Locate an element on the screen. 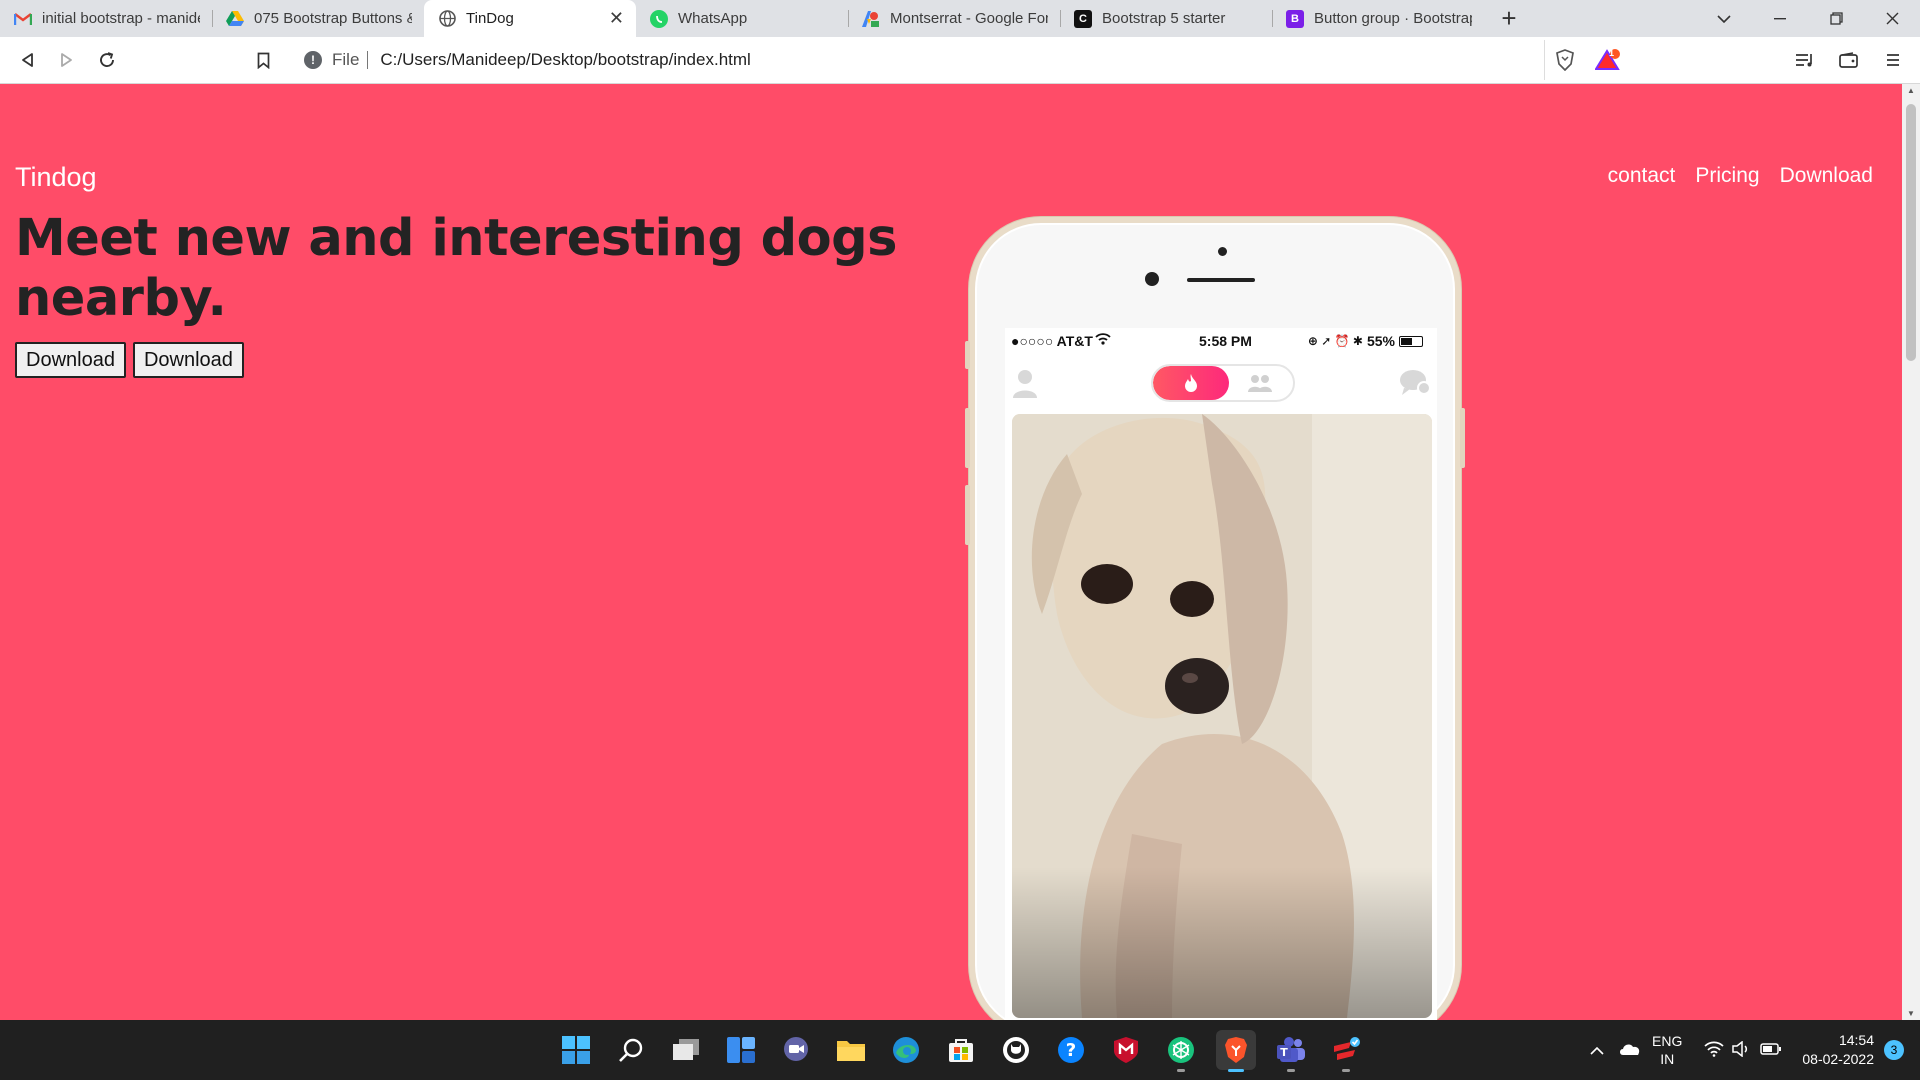 The image size is (1920, 1080). taskbar-clock: 14:54 08-02-2022 is located at coordinates (1838, 1050).